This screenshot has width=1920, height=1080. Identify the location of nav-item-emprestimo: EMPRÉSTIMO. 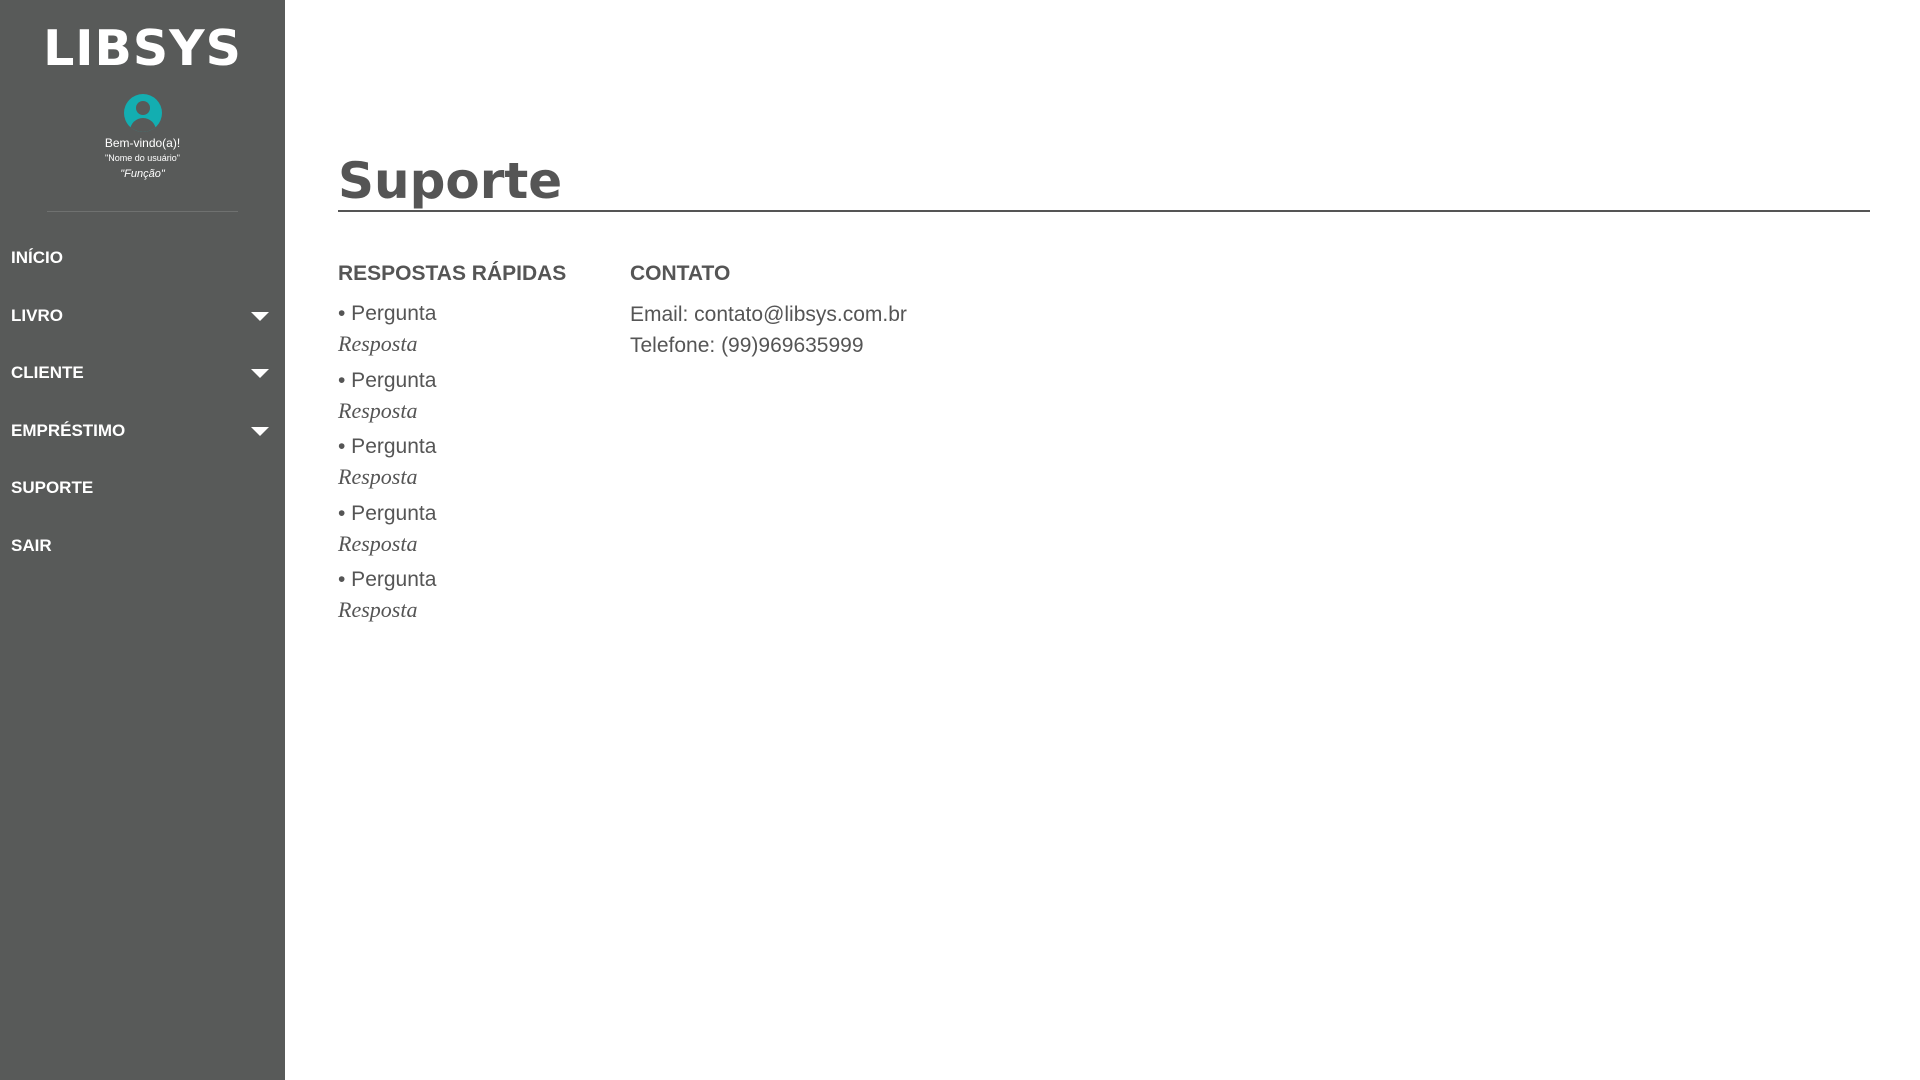
(142, 442).